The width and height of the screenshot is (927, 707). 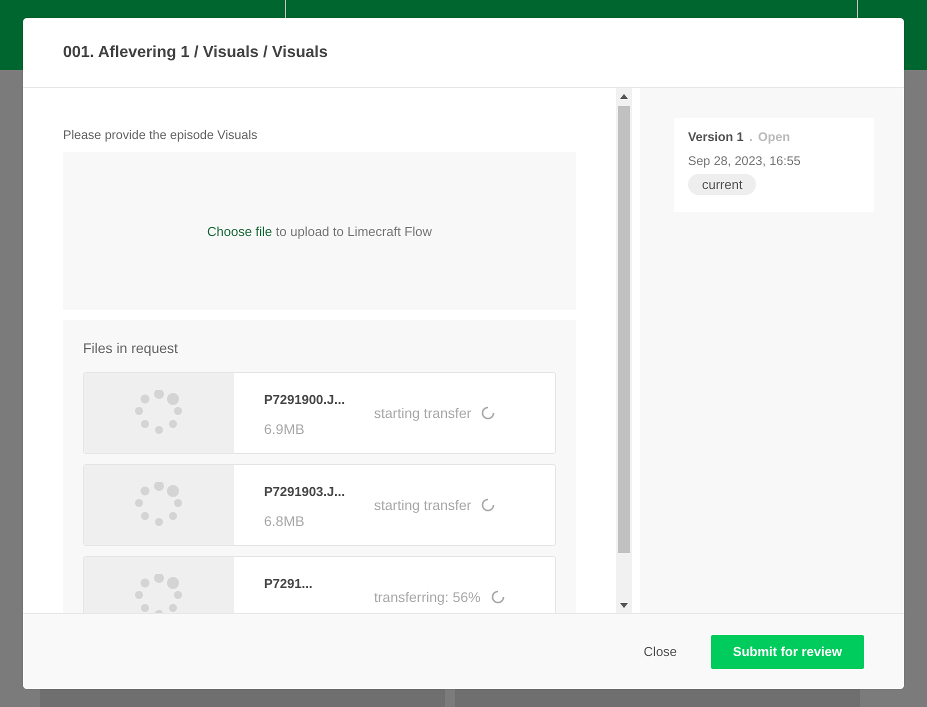 I want to click on version-tag: current, so click(x=722, y=184).